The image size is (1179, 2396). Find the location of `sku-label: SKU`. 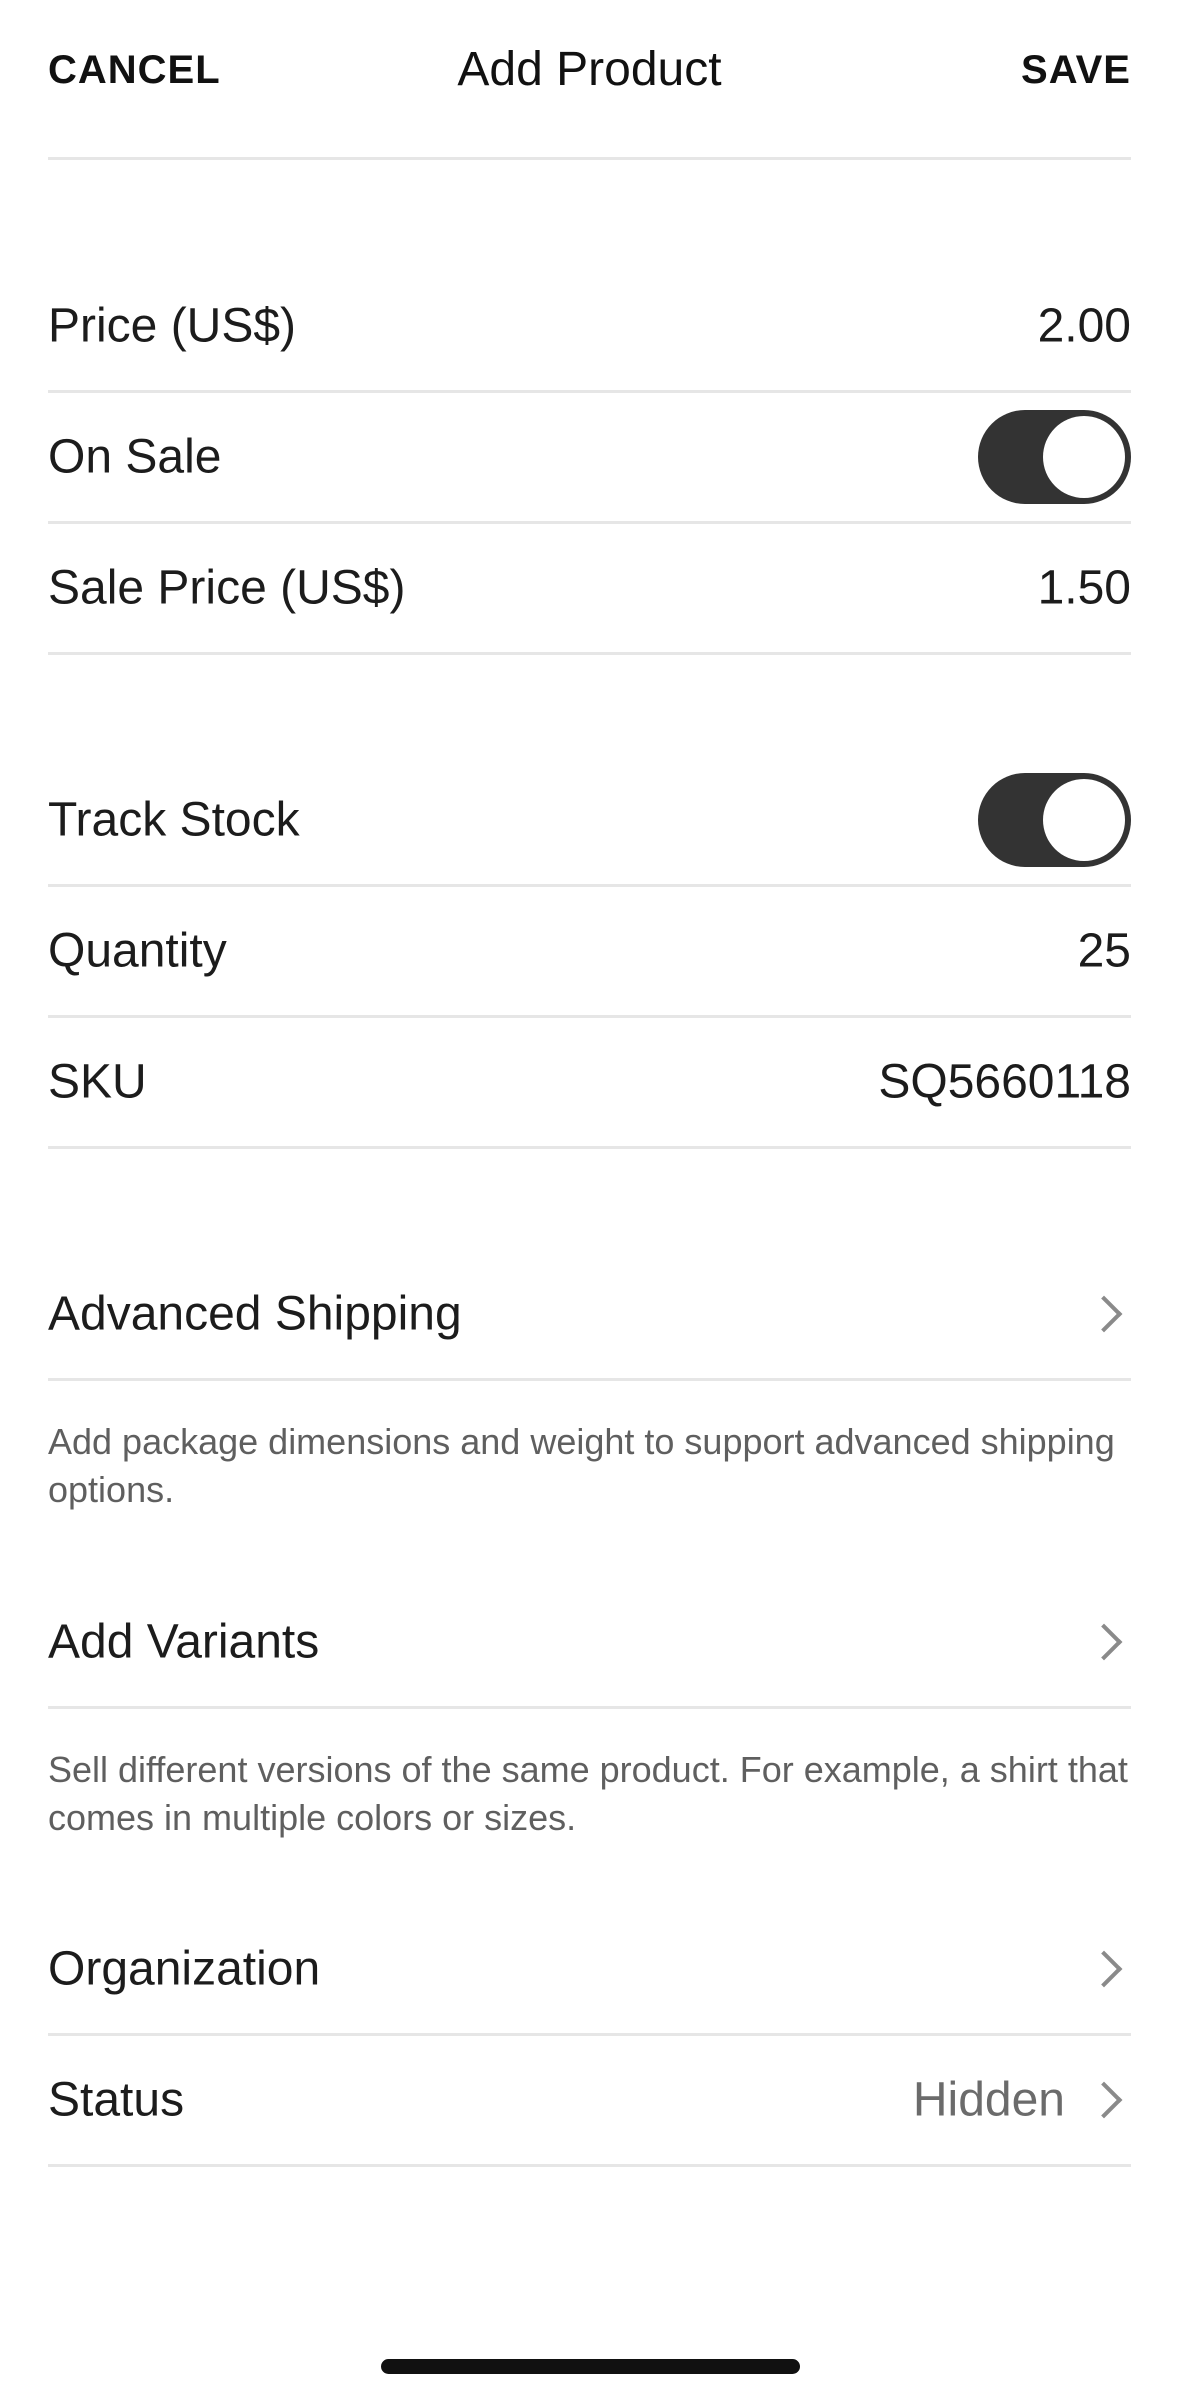

sku-label: SKU is located at coordinates (97, 1082).